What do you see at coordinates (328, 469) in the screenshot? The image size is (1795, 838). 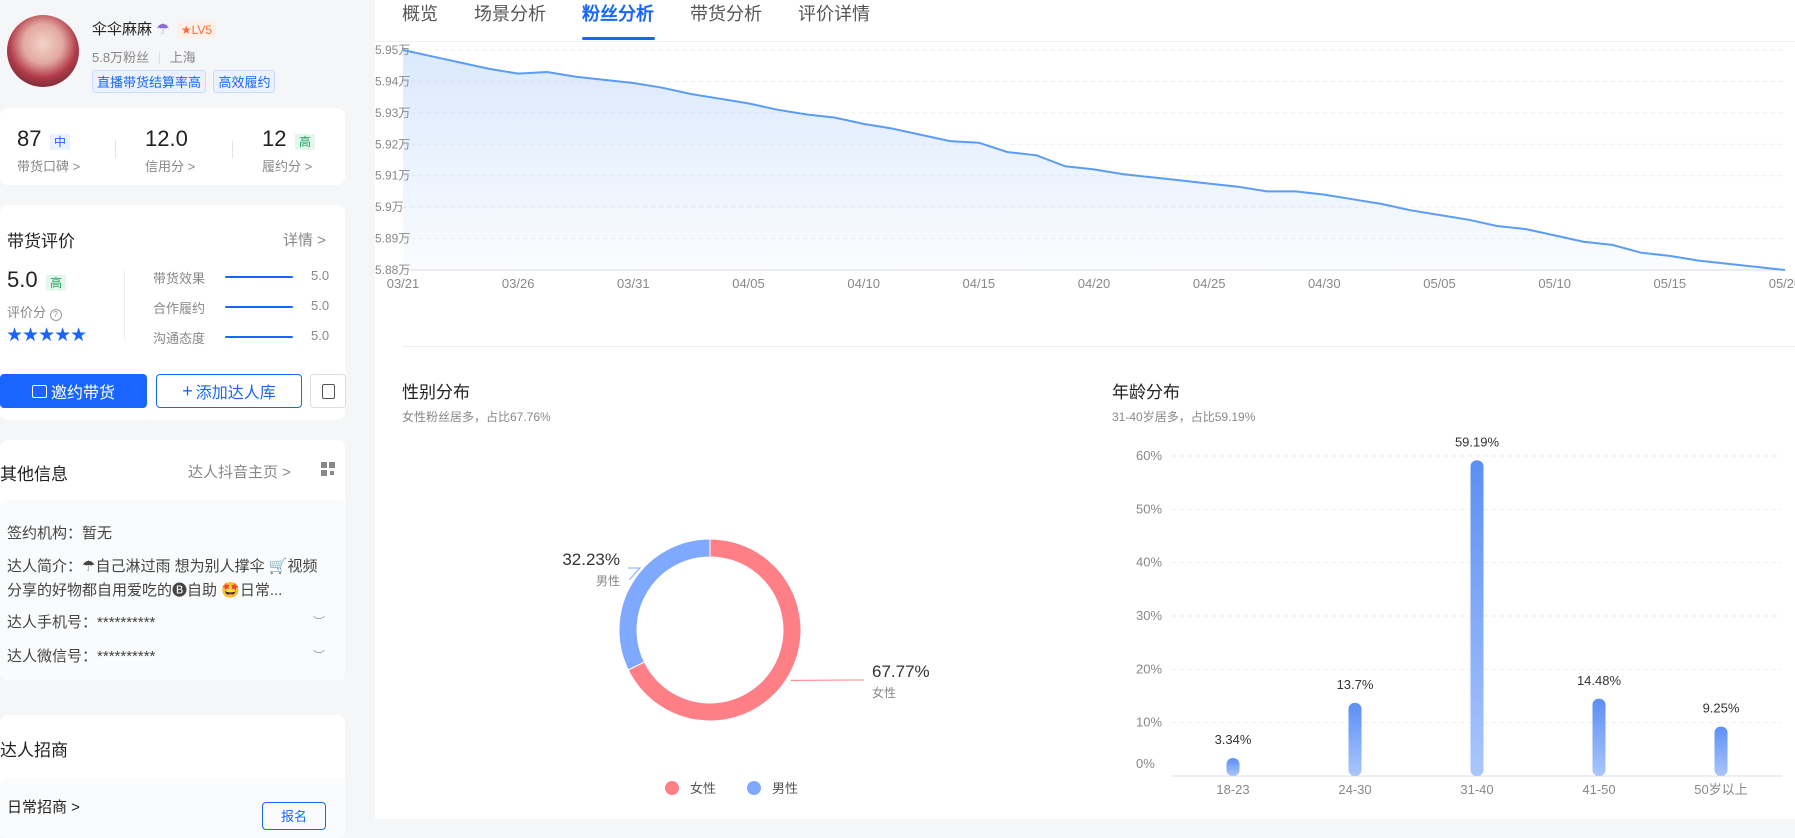 I see `qrcode-icon` at bounding box center [328, 469].